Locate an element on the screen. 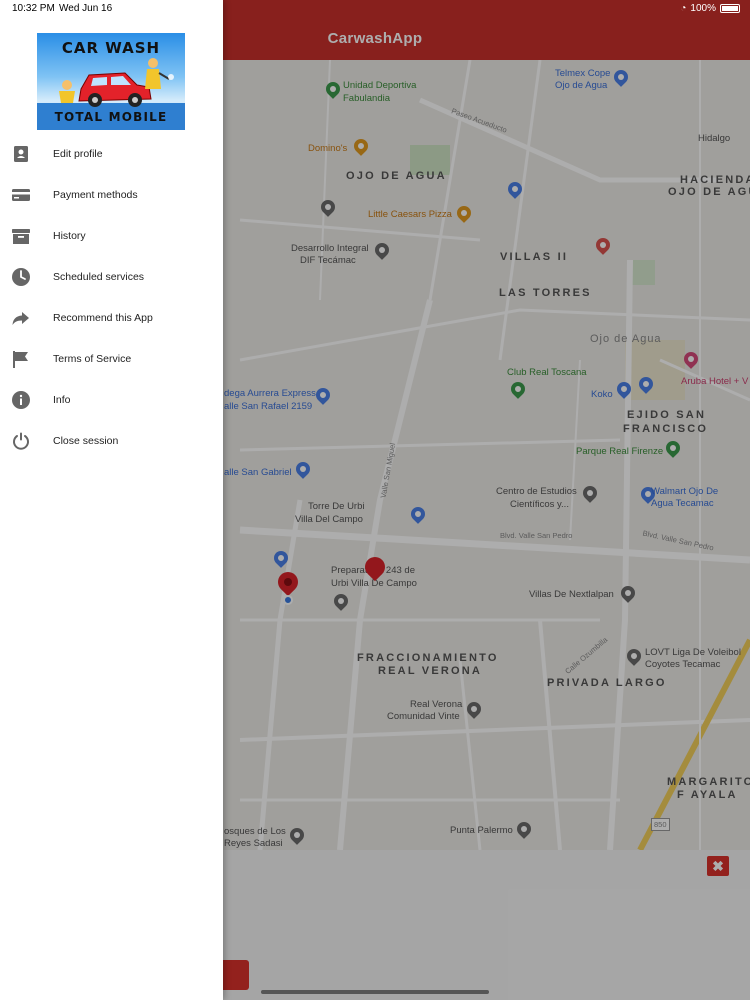 Image resolution: width=750 pixels, height=1000 pixels. flag-icon is located at coordinates (20, 359).